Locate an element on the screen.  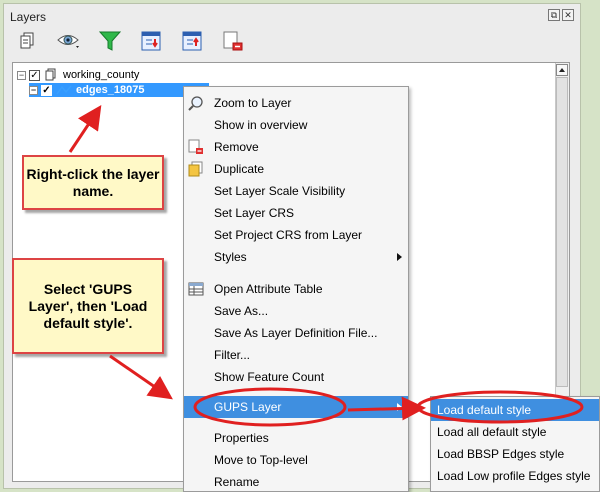
menu-item-move-to-top-level: Move to Top-level is located at coordinates (296, 460).